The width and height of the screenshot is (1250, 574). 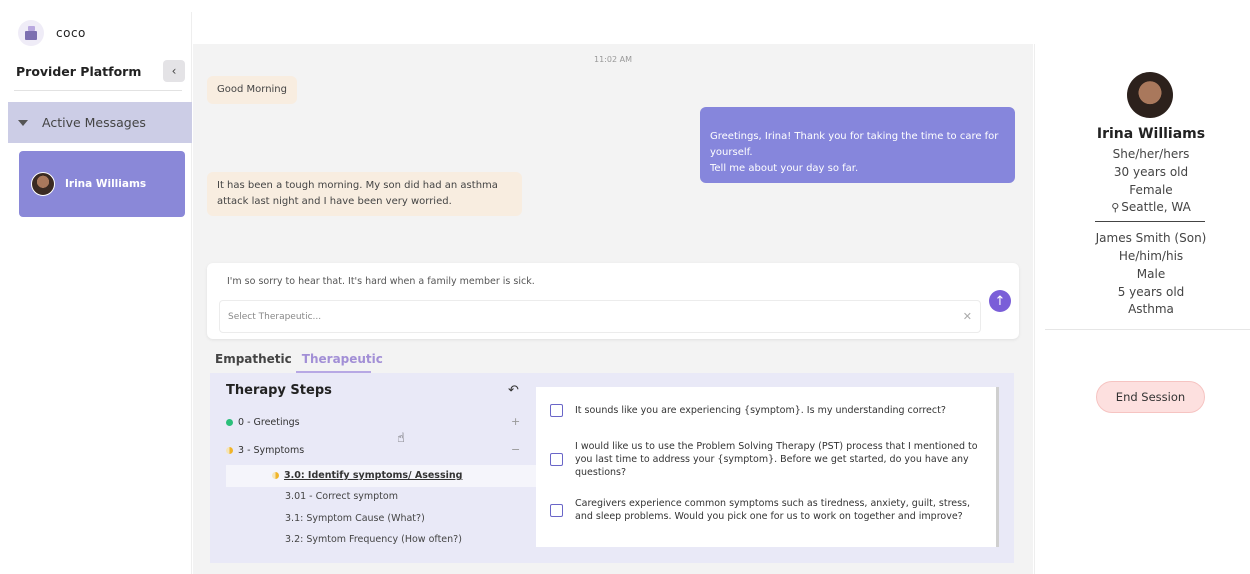 I want to click on step-label: 0 - Greetings, so click(x=269, y=422).